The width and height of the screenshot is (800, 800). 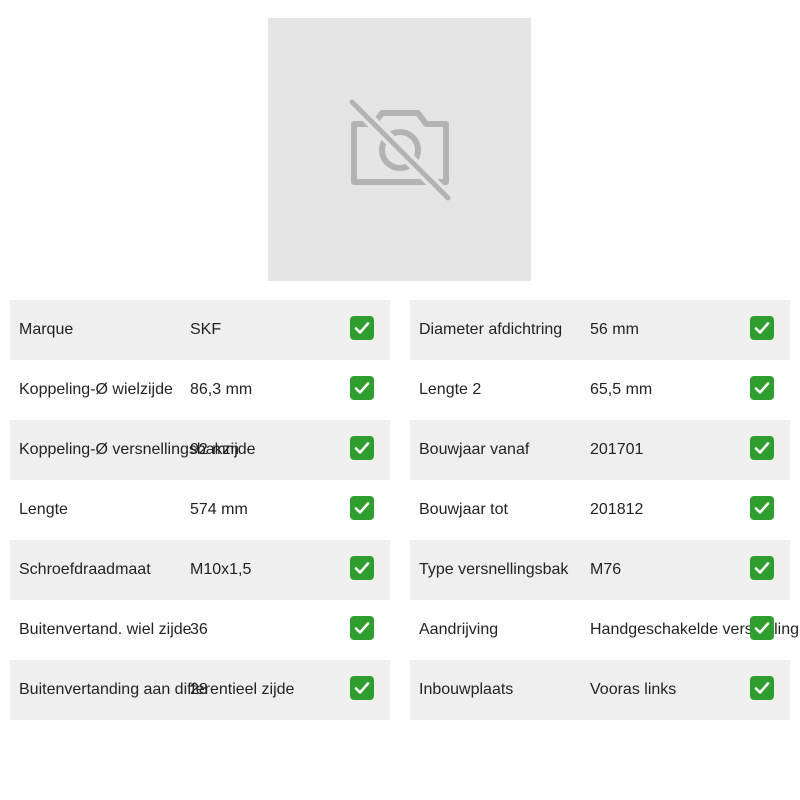 I want to click on spec-label: Schroefdraadmaat, so click(x=85, y=569).